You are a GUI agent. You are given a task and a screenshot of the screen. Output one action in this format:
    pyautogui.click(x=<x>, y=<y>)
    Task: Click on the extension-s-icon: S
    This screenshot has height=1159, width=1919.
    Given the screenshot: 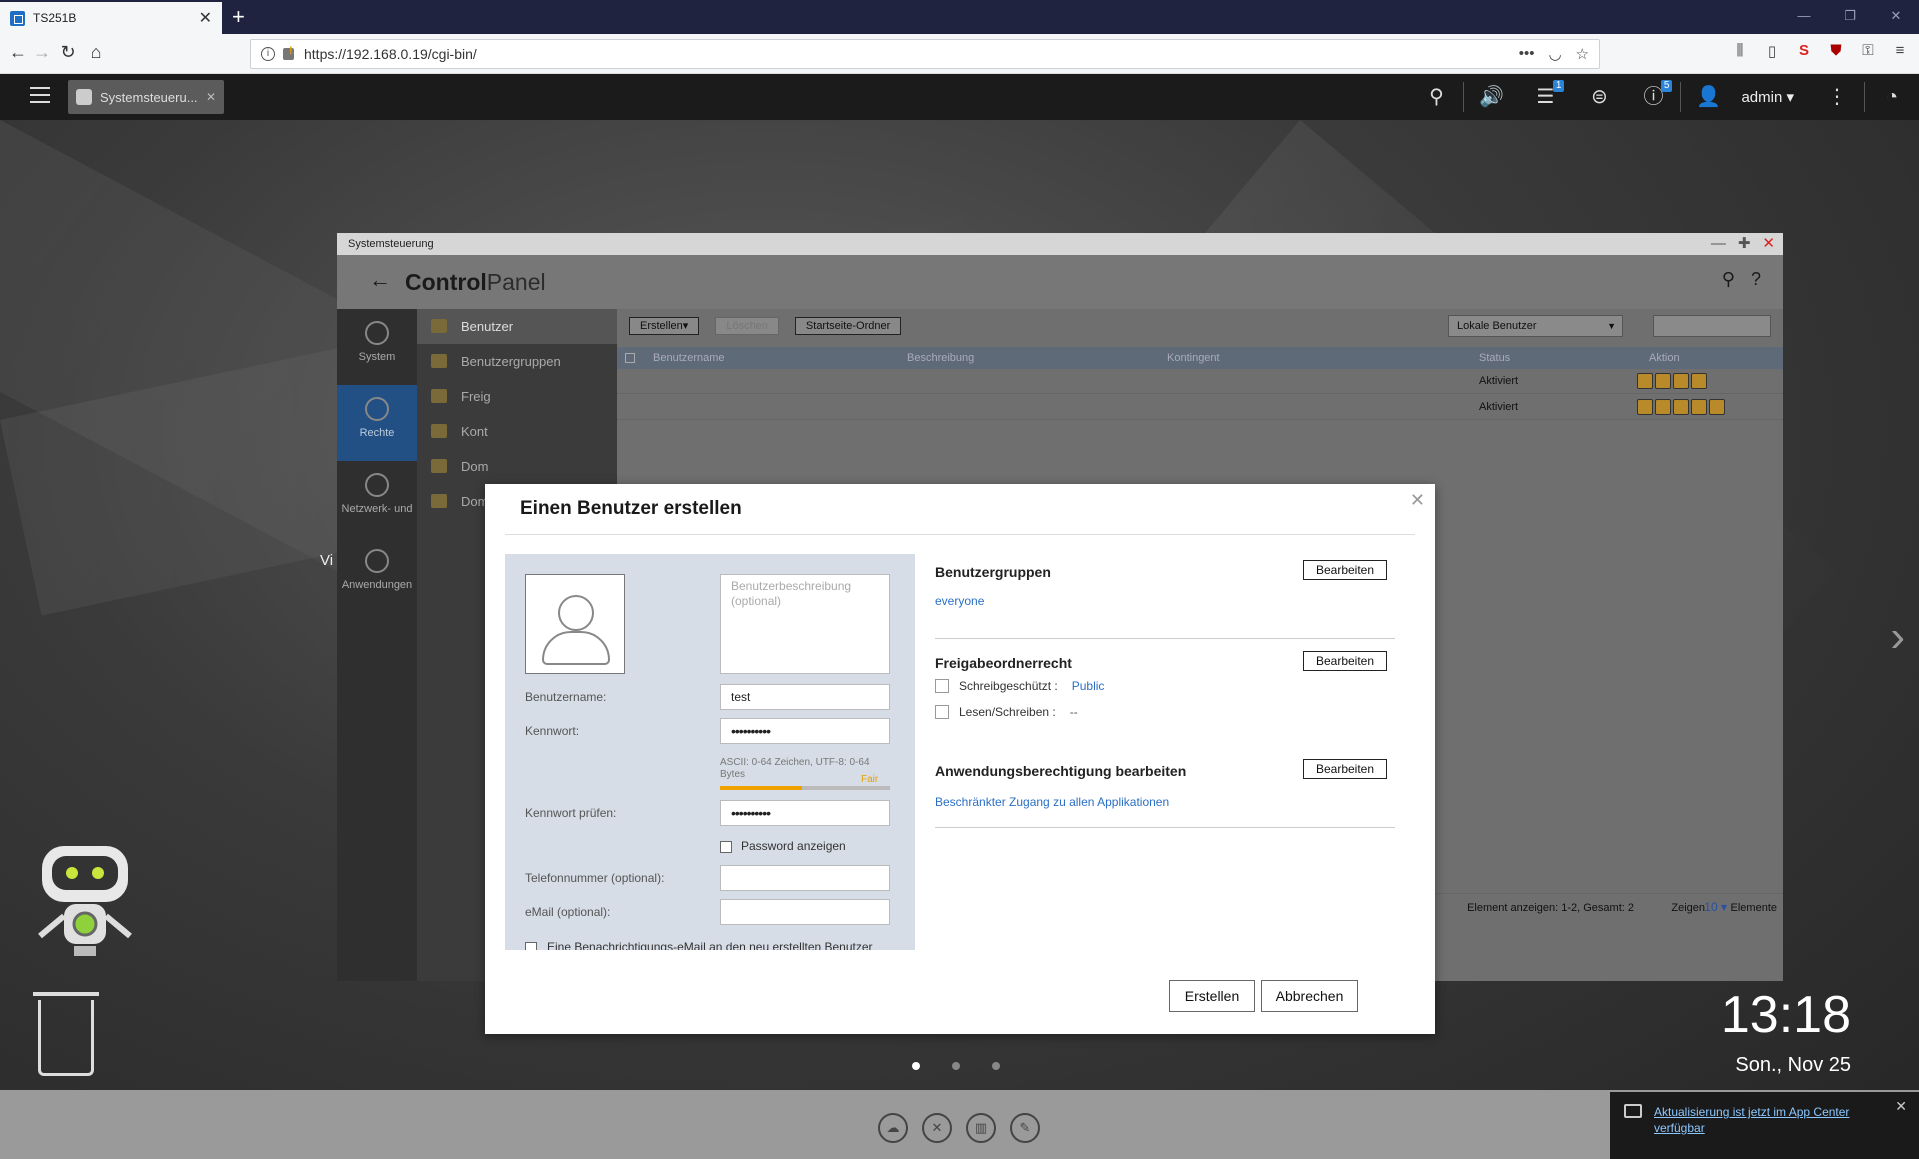 What is the action you would take?
    pyautogui.click(x=1804, y=51)
    